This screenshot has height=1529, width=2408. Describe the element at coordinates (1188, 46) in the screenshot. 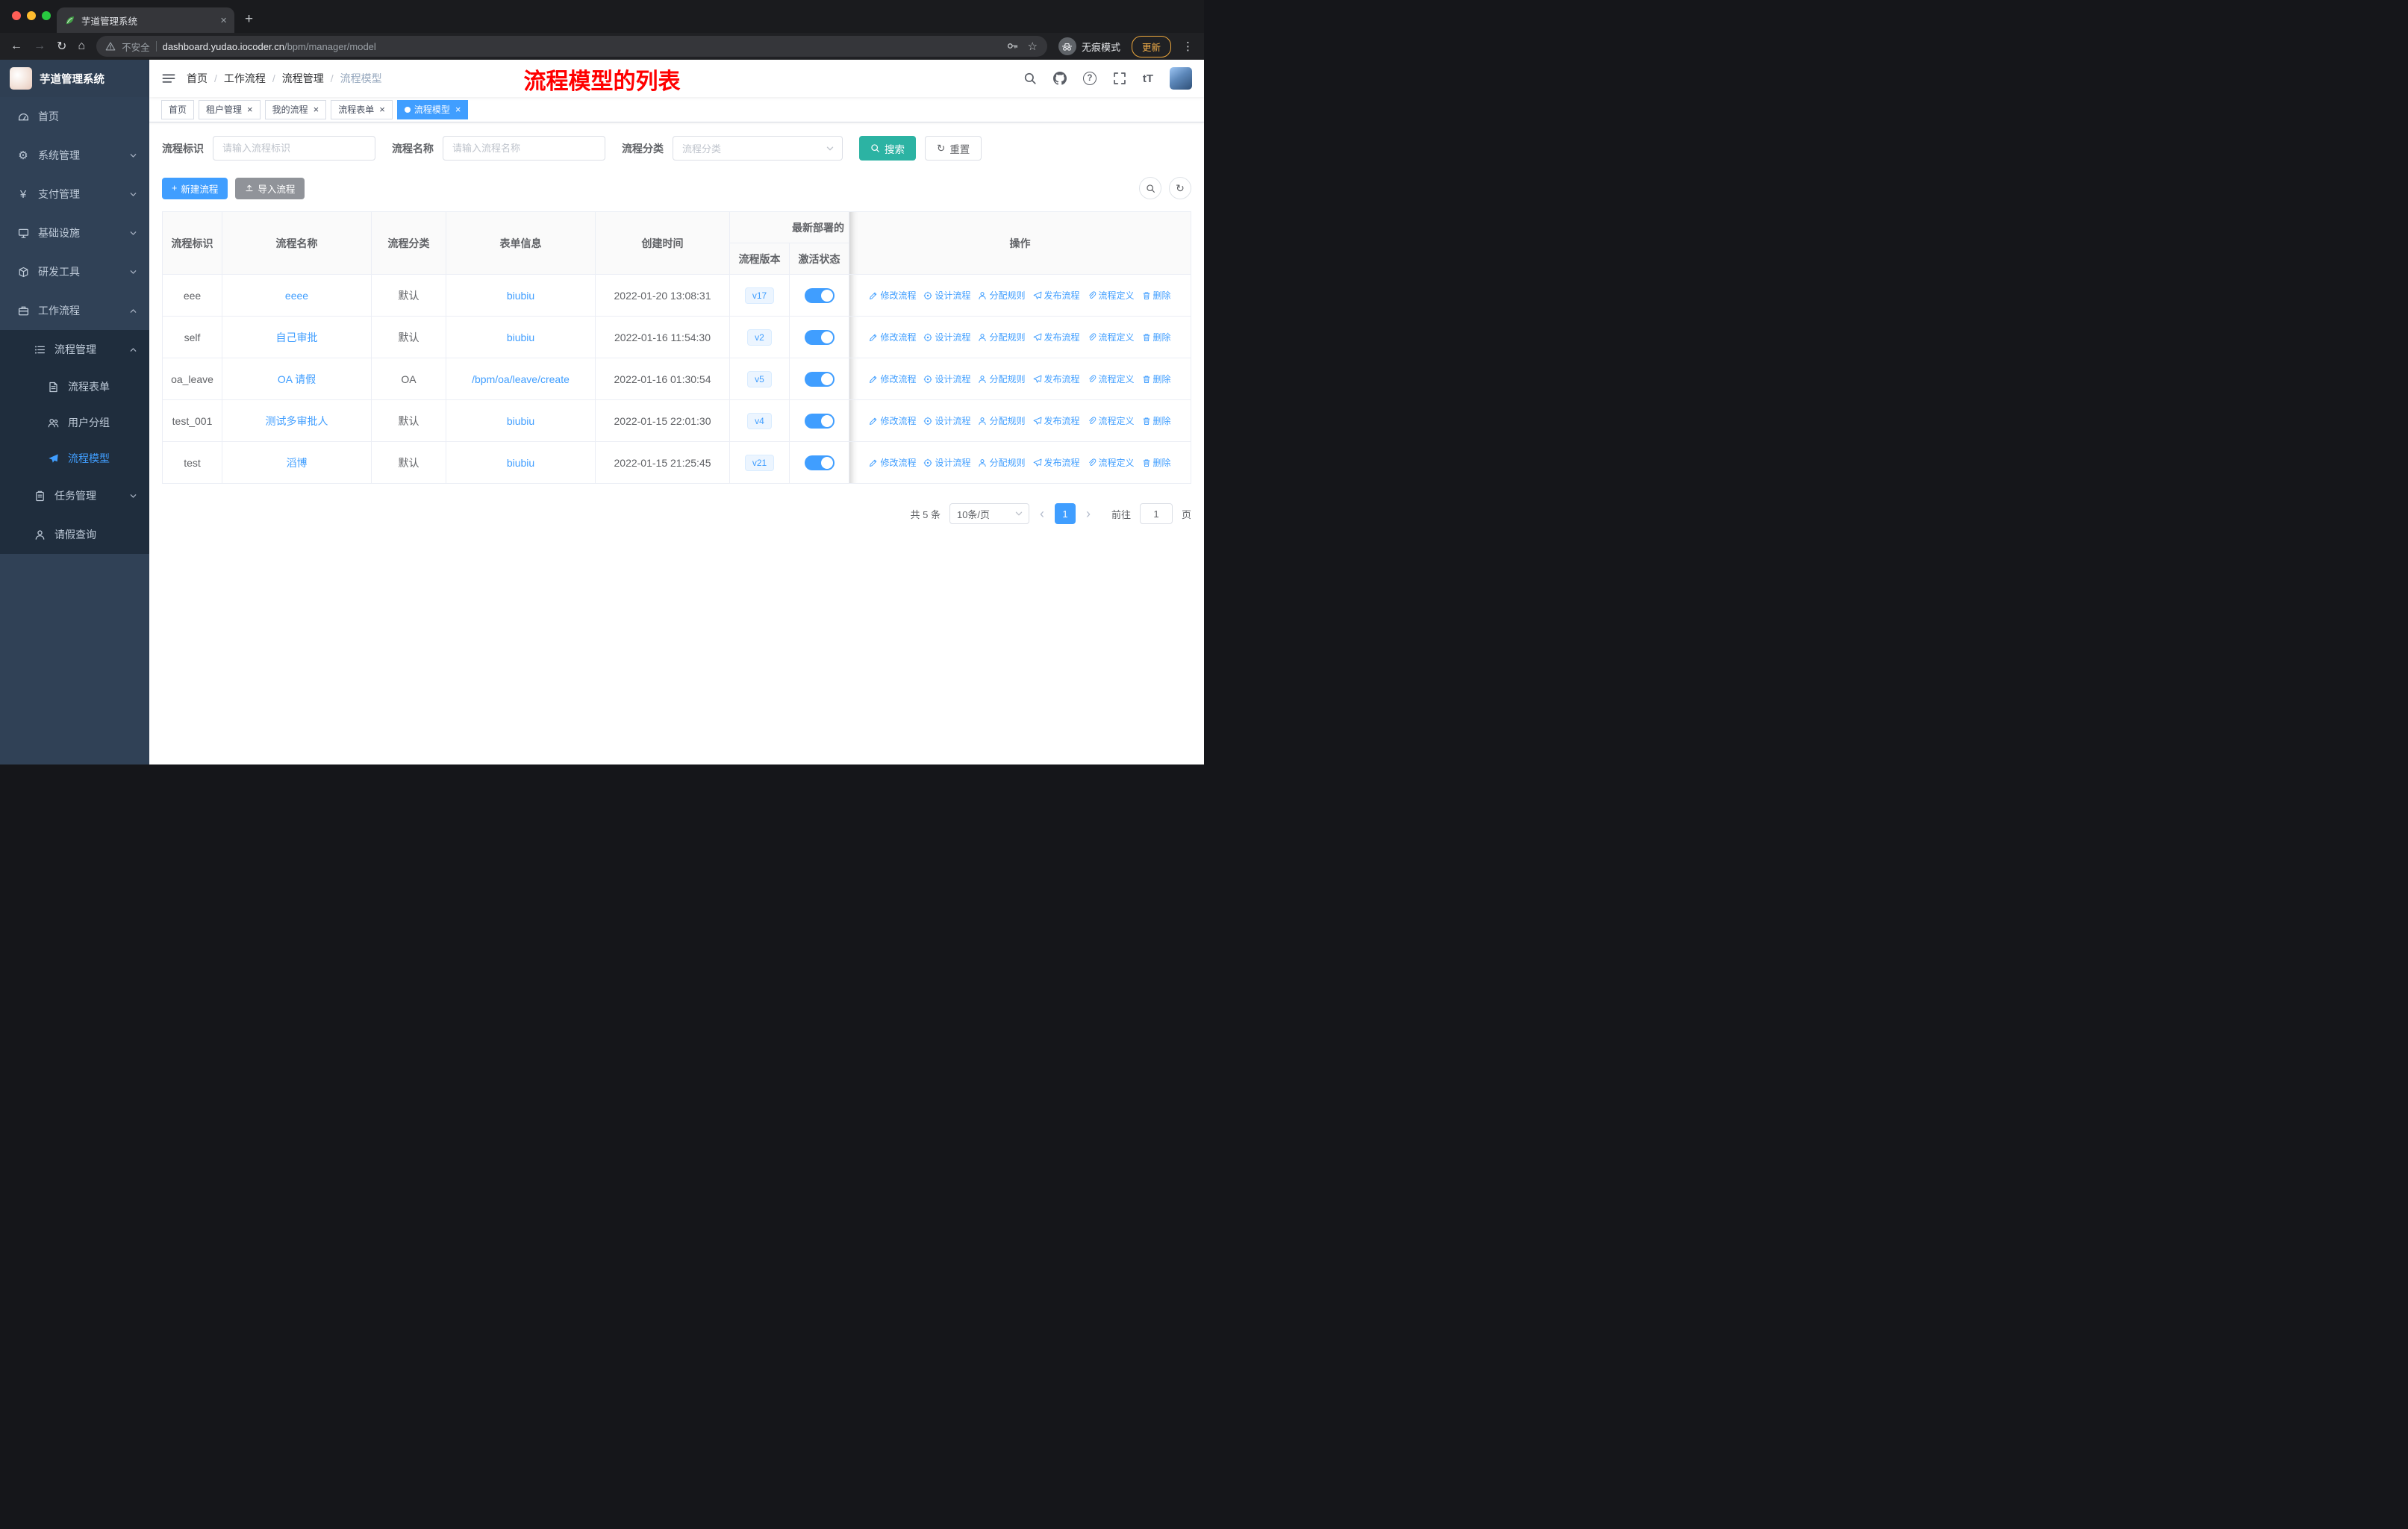

I see `menu-dots-icon: ⋮` at that location.